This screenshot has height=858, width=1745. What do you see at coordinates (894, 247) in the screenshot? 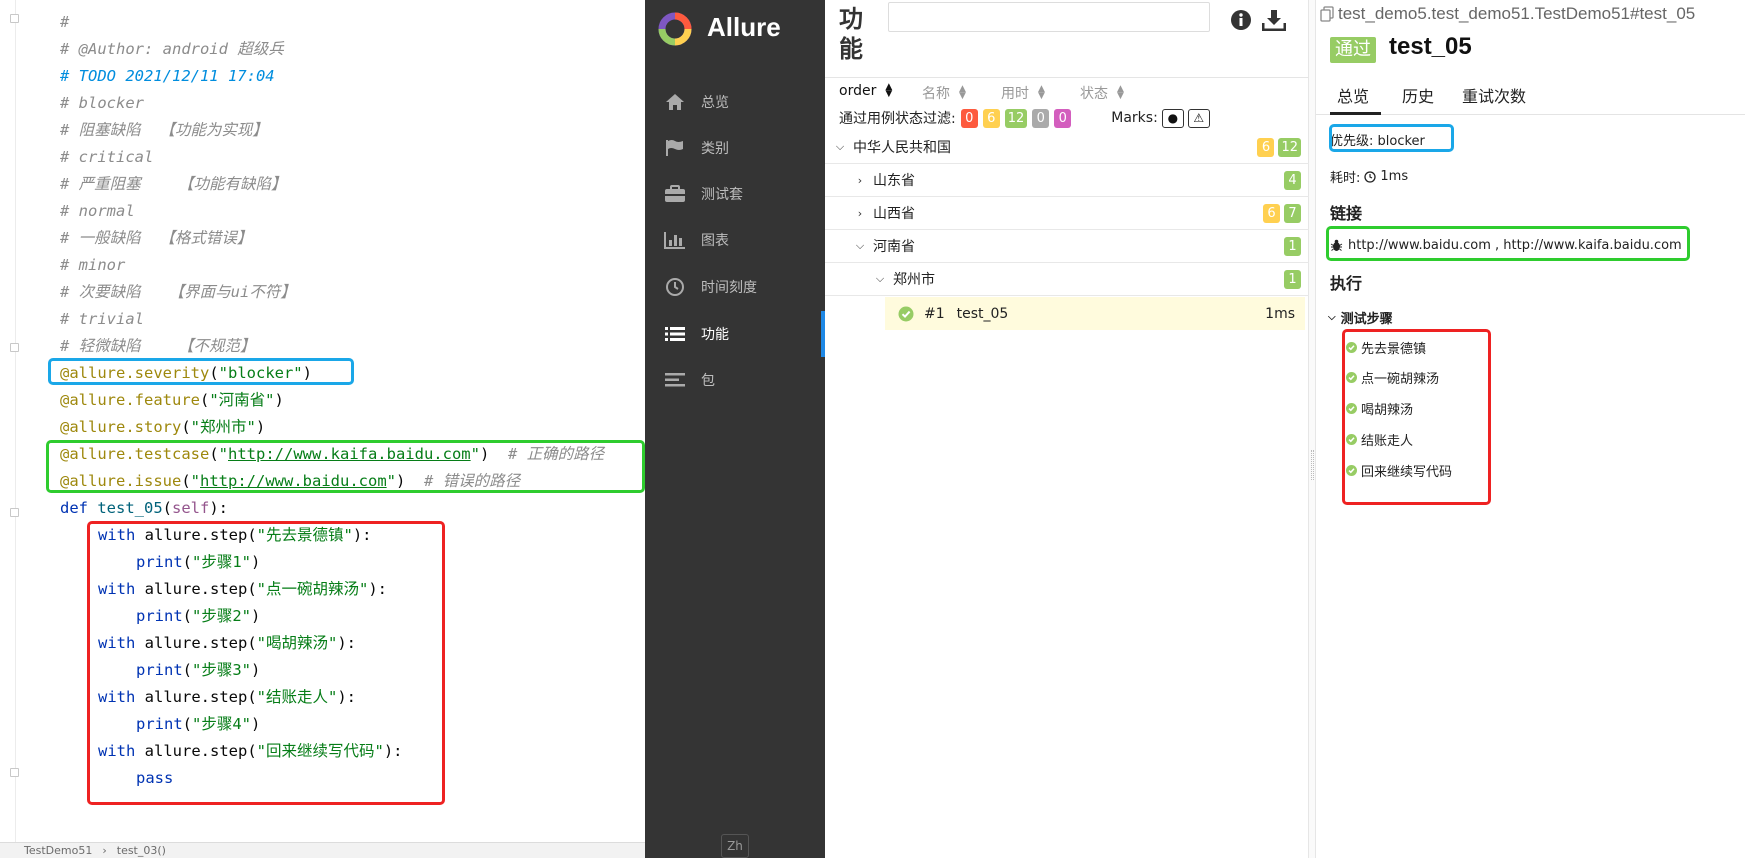
I see `tree-node-label: 河南省` at bounding box center [894, 247].